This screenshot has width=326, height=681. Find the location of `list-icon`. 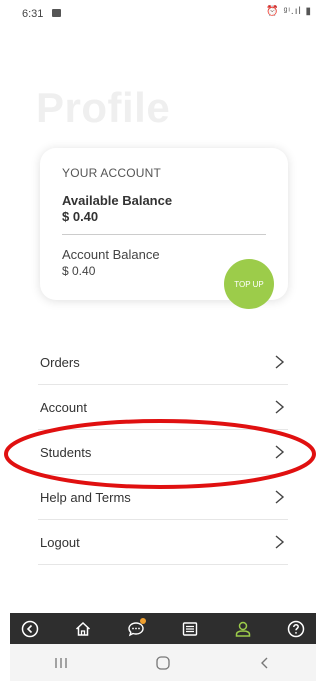

list-icon is located at coordinates (189, 628).